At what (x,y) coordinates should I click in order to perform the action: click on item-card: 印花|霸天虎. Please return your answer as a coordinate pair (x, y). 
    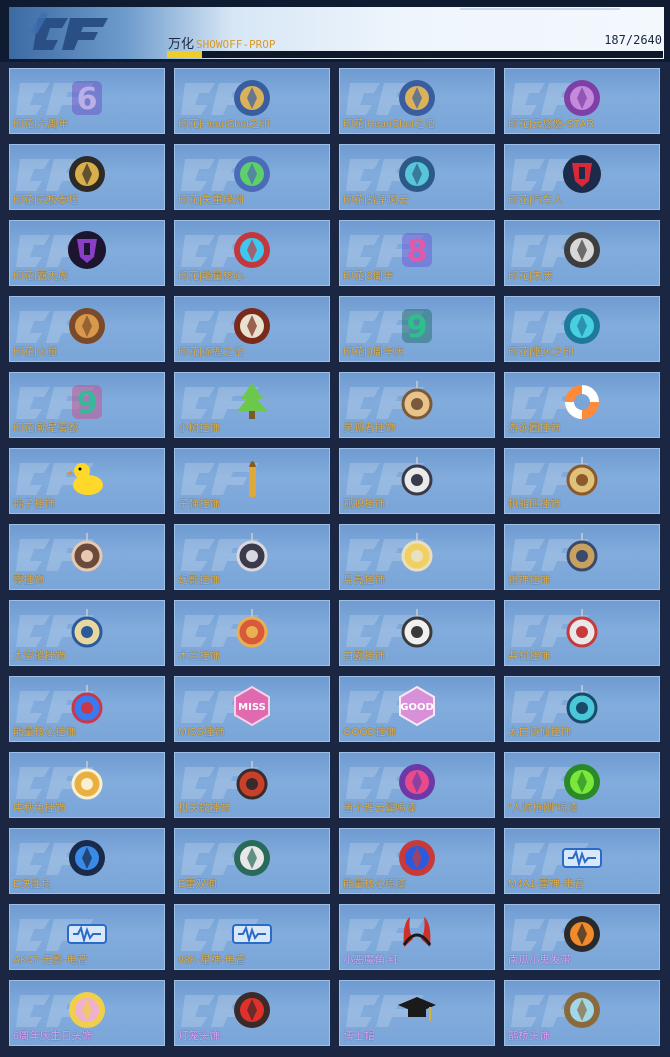
    Looking at the image, I should click on (87, 253).